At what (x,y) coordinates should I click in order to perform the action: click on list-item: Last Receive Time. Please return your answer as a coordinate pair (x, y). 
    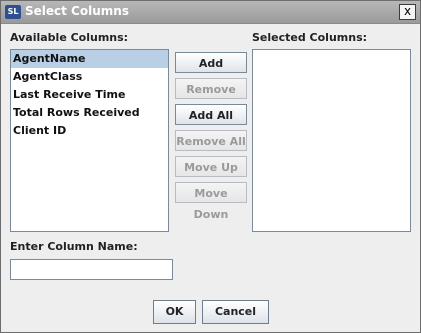
    Looking at the image, I should click on (89, 95).